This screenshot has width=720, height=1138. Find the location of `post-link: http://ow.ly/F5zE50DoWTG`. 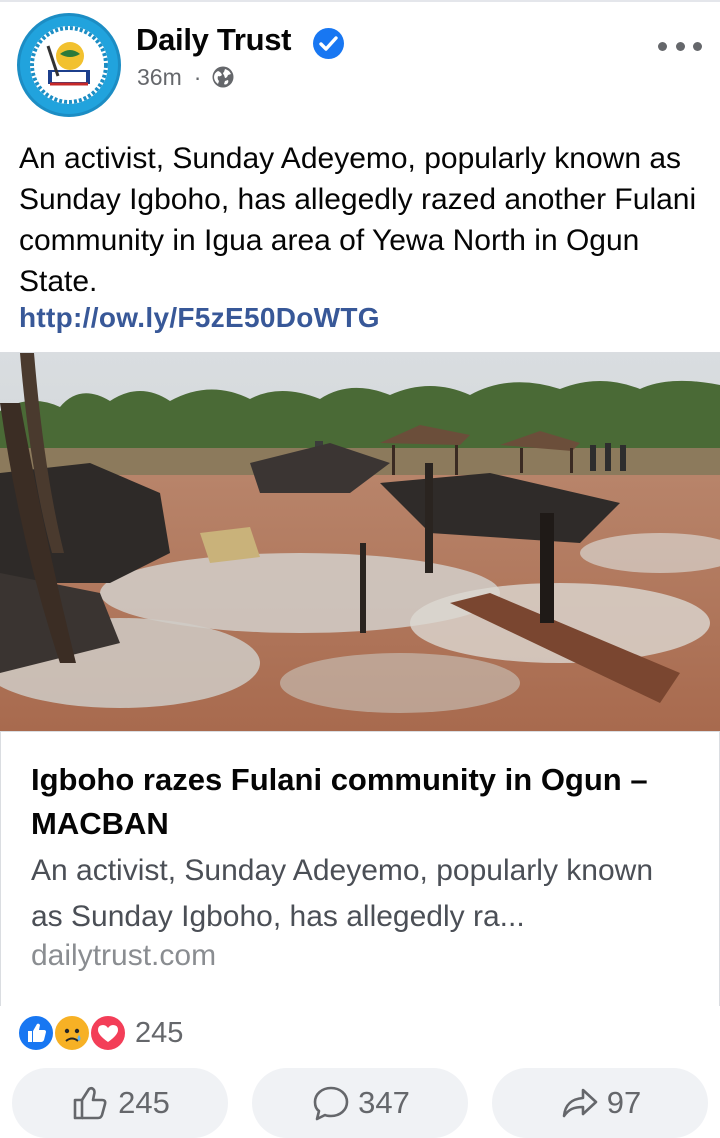

post-link: http://ow.ly/F5zE50DoWTG is located at coordinates (199, 318).